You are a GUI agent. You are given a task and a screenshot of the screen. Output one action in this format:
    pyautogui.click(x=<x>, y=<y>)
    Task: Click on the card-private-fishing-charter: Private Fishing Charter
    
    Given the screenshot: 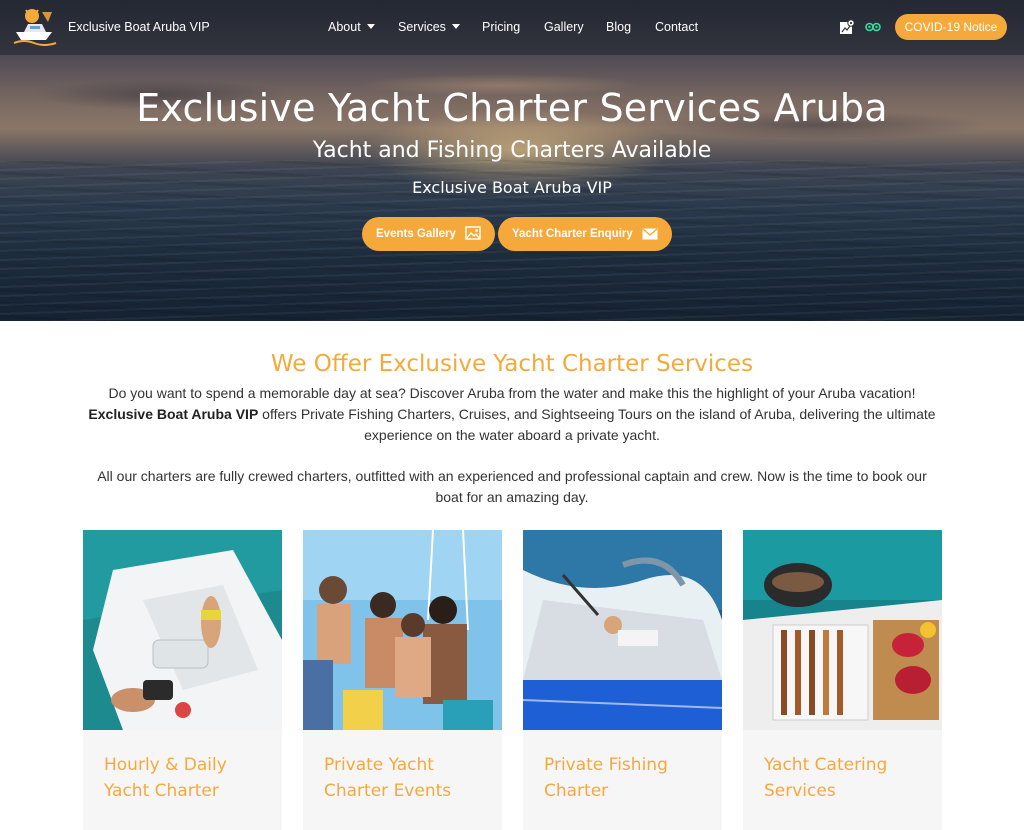 What is the action you would take?
    pyautogui.click(x=622, y=680)
    